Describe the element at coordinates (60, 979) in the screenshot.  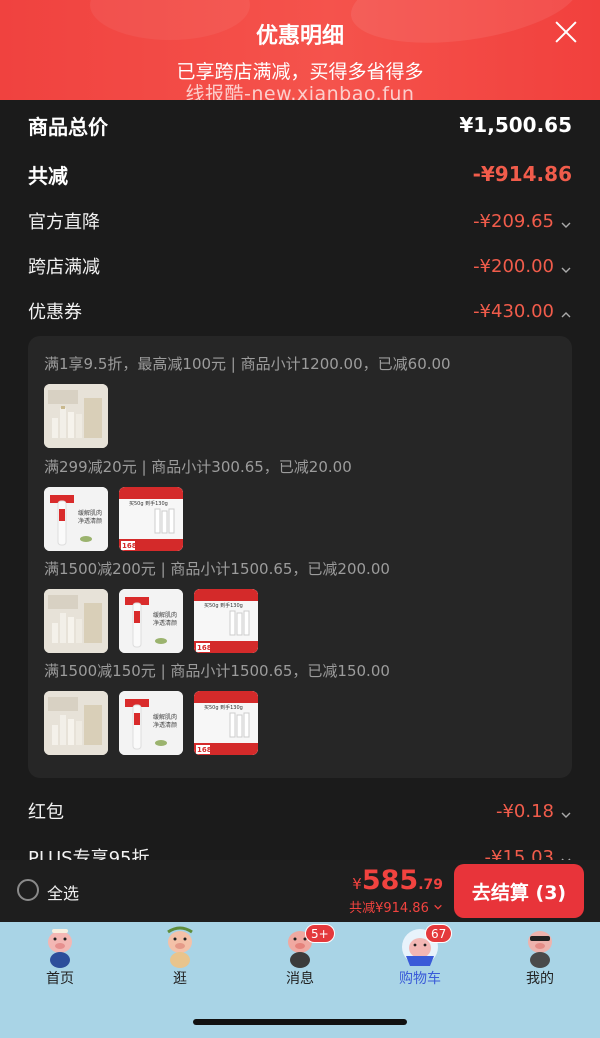
I see `tab-label: 首页` at that location.